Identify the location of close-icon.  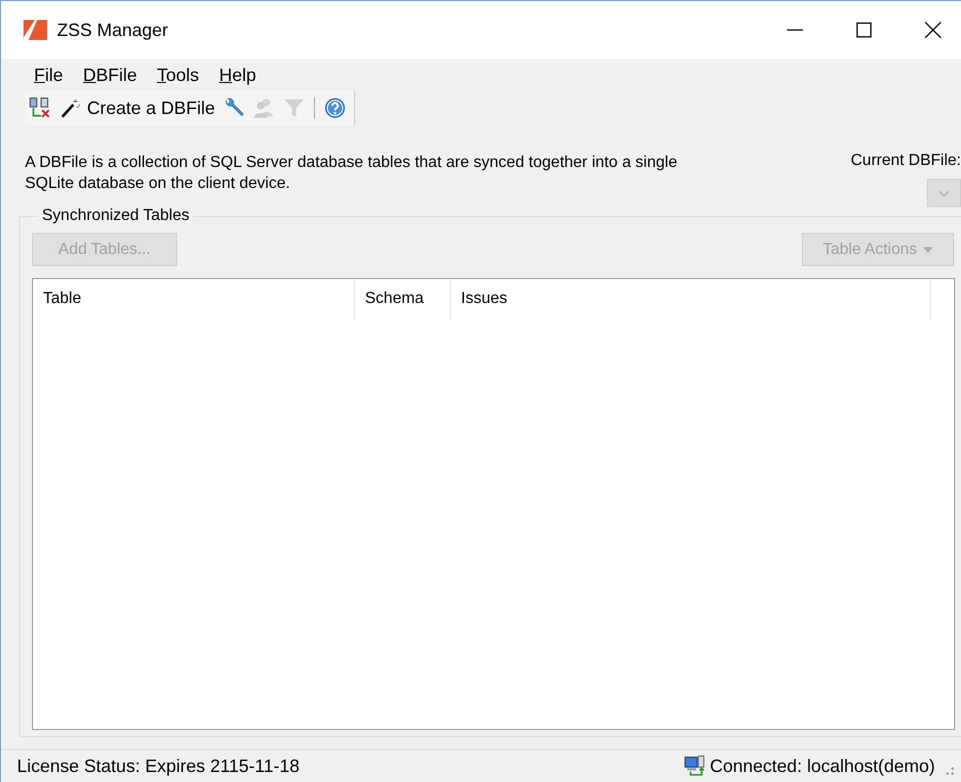
(933, 30).